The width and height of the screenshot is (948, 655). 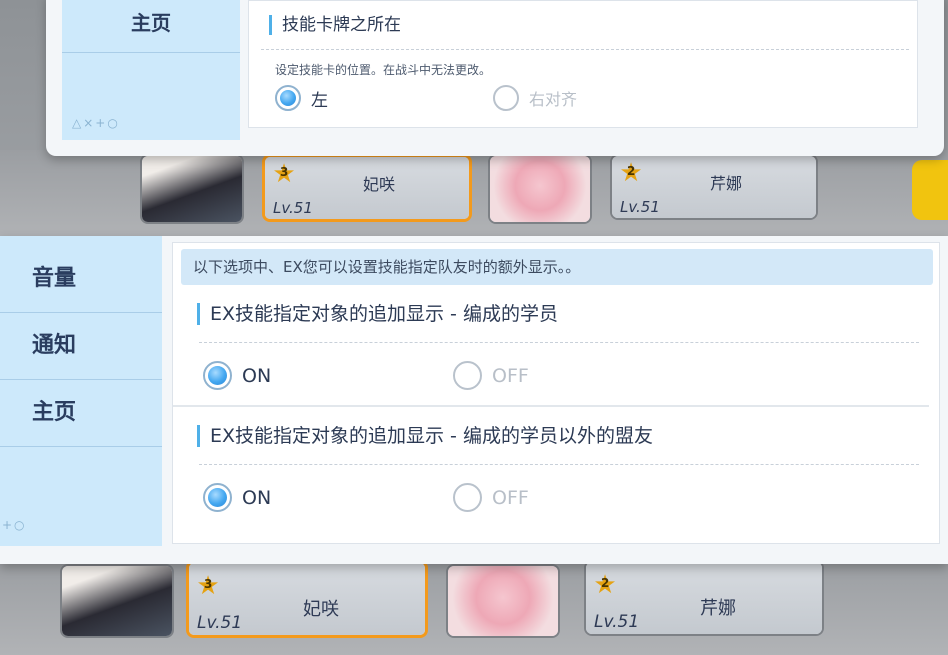 I want to click on side-tab, so click(x=930, y=190).